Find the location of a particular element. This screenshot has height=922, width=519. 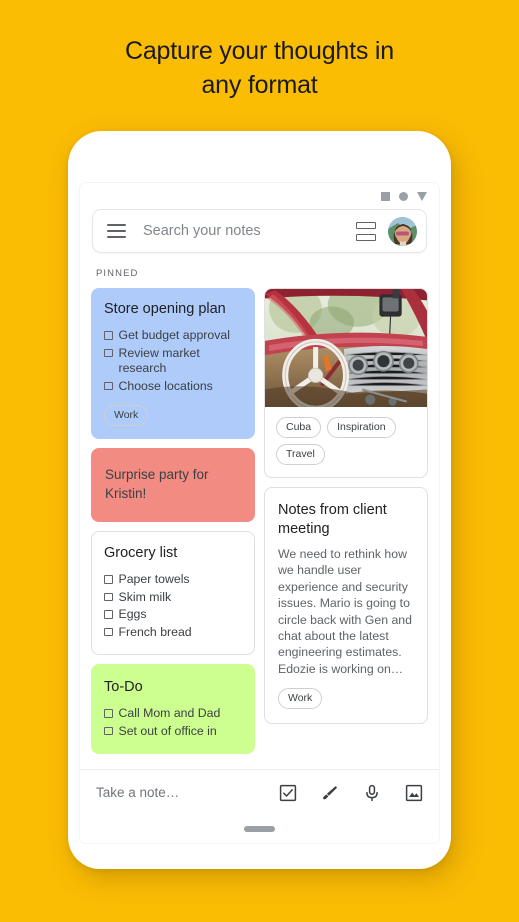

circle-icon is located at coordinates (403, 196).